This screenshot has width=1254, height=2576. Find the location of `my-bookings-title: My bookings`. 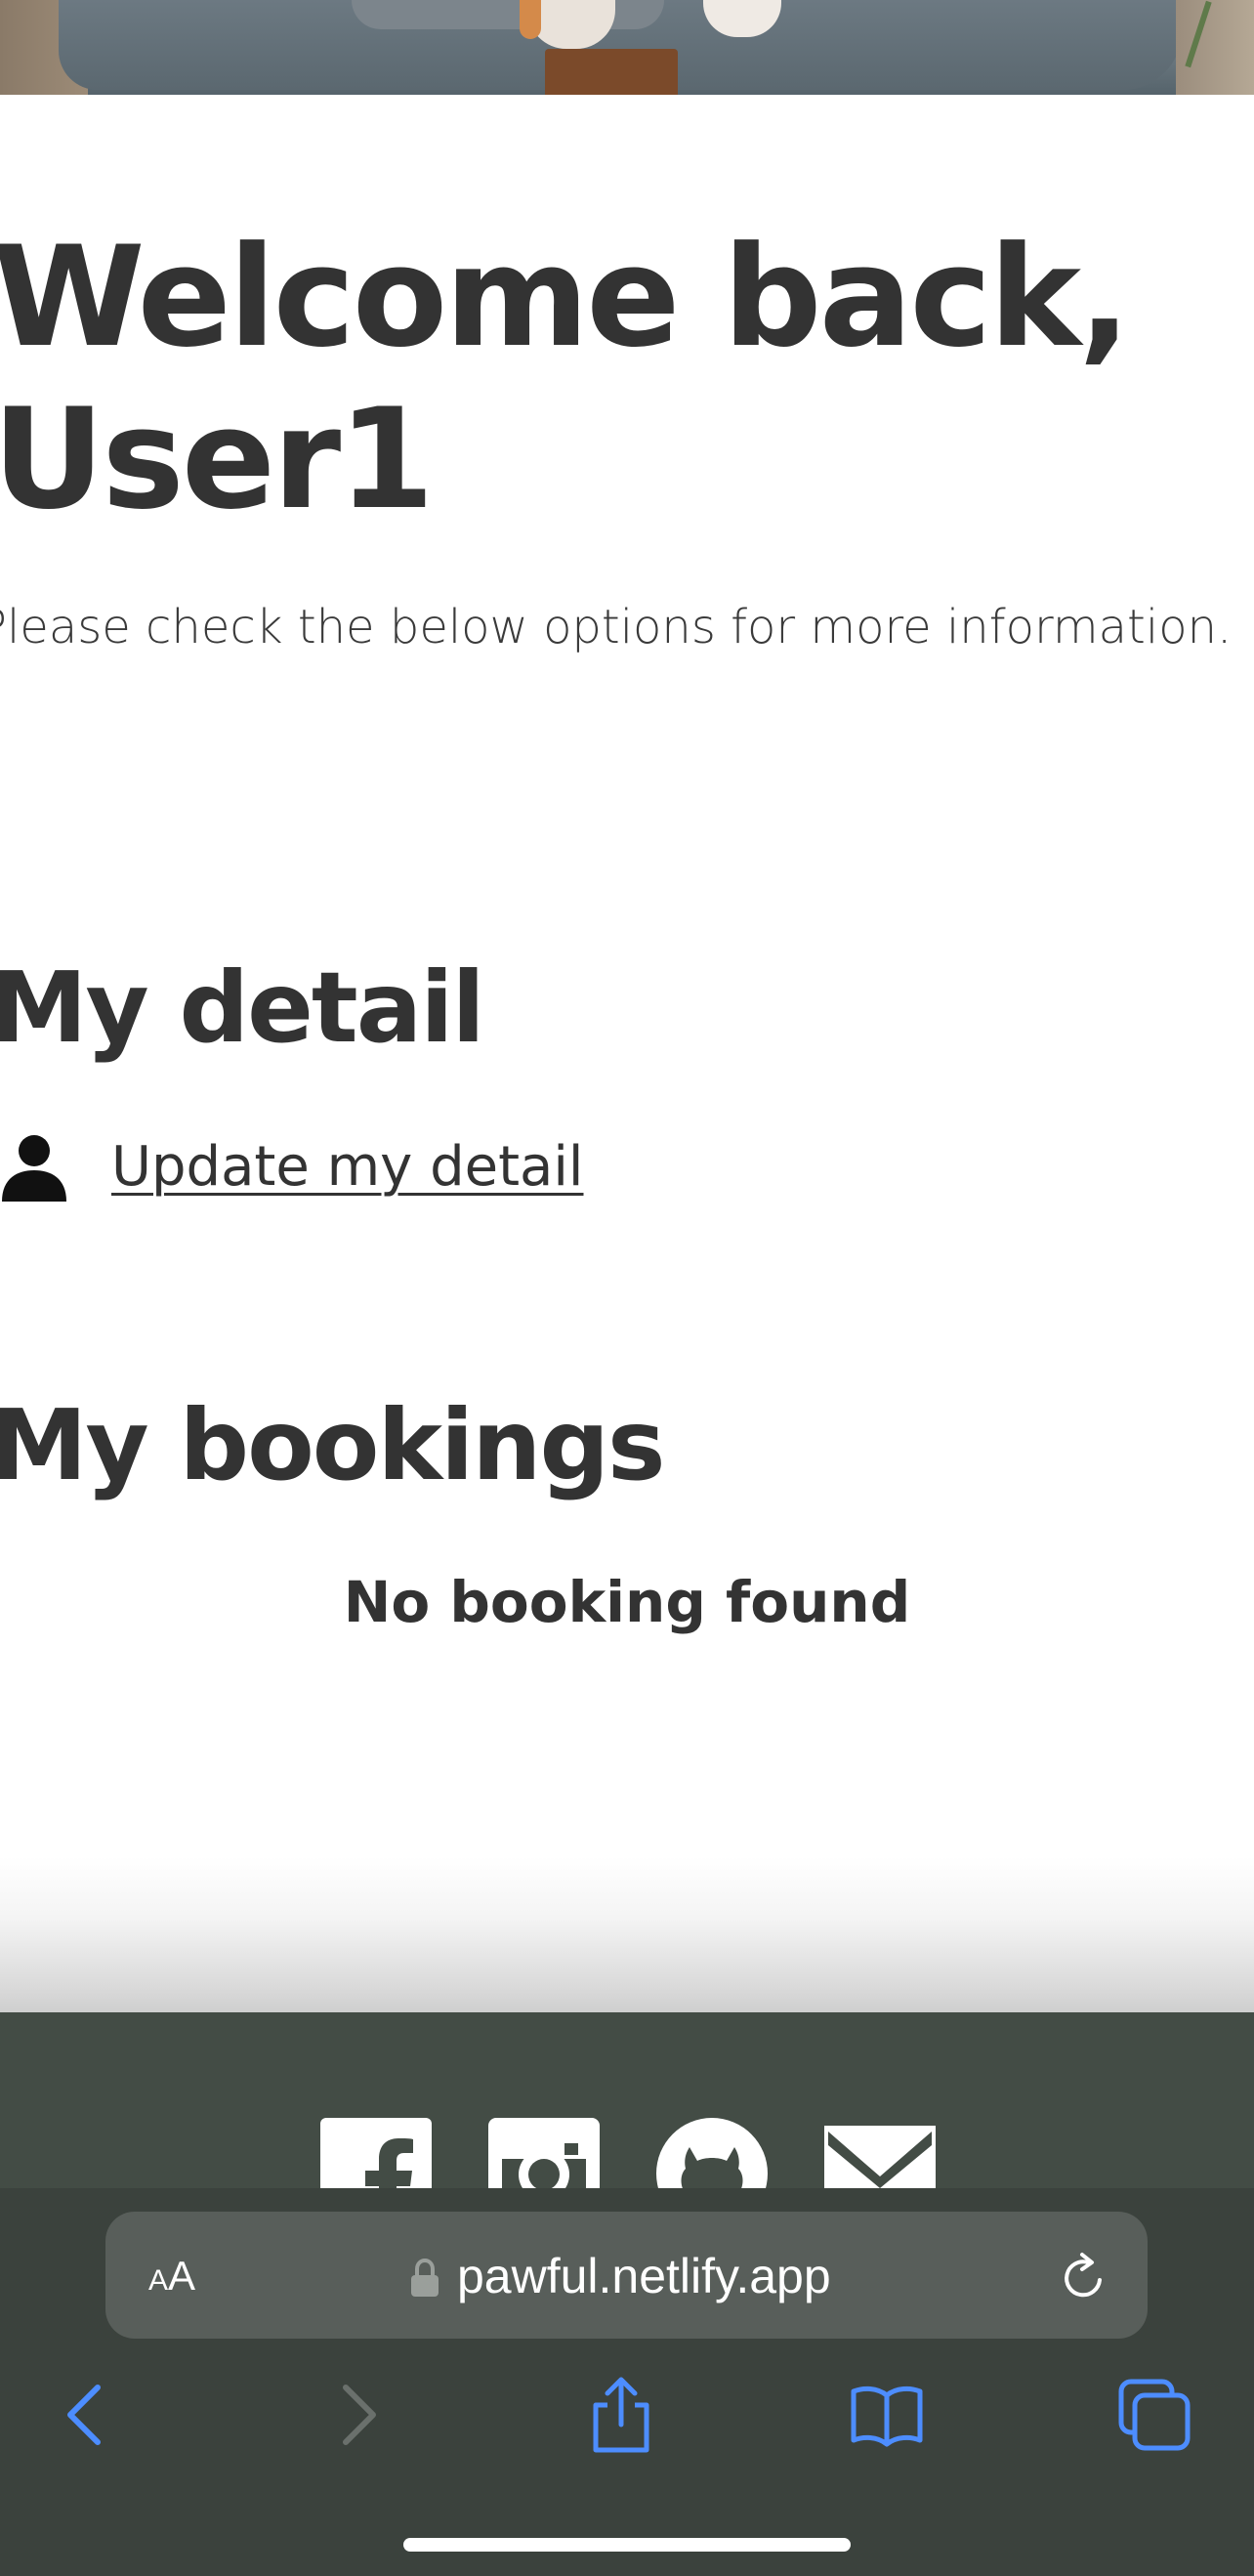

my-bookings-title: My bookings is located at coordinates (333, 1445).